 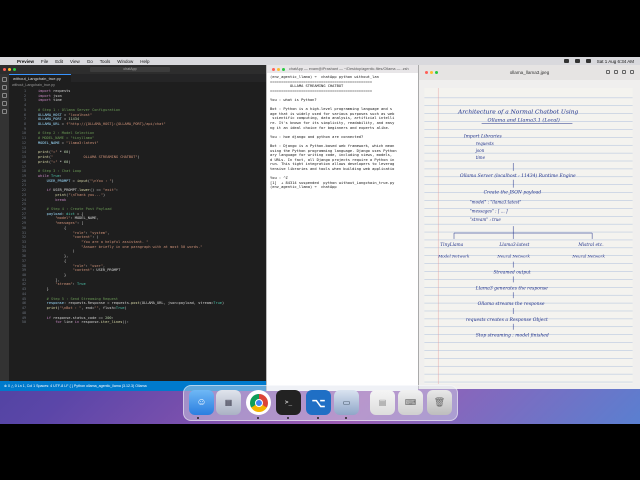 I want to click on command-center-search: chatApp, so click(x=130, y=69).